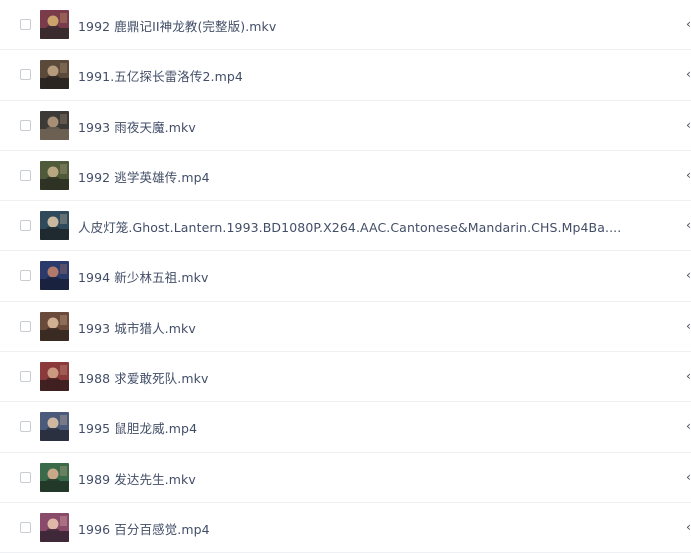  Describe the element at coordinates (144, 528) in the screenshot. I see `file-name: 1996 百分百感觉.mp4` at that location.